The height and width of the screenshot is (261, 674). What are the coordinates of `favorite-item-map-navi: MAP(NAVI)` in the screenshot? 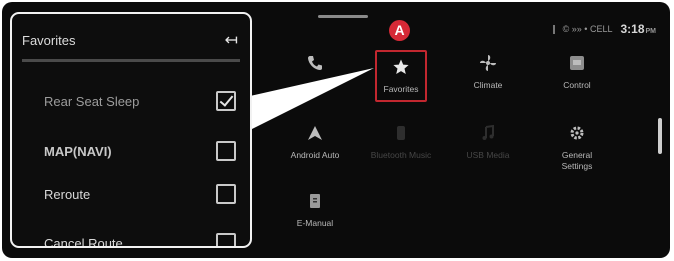 It's located at (140, 151).